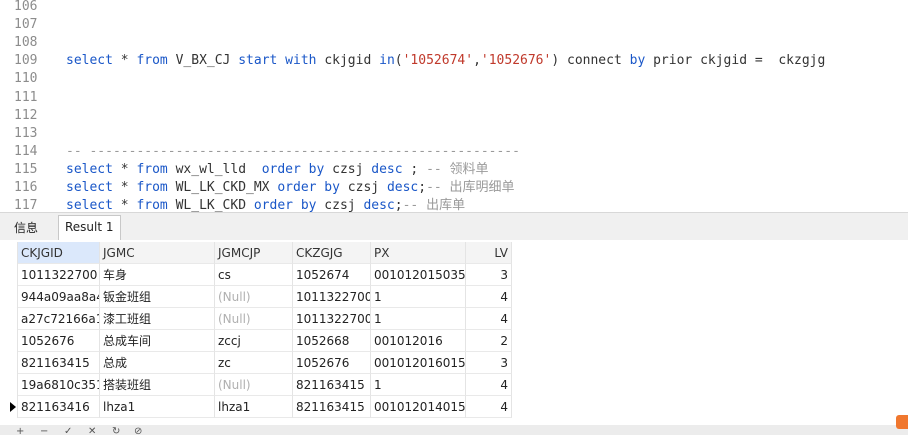  Describe the element at coordinates (116, 431) in the screenshot. I see `refresh-icon: ↻` at that location.